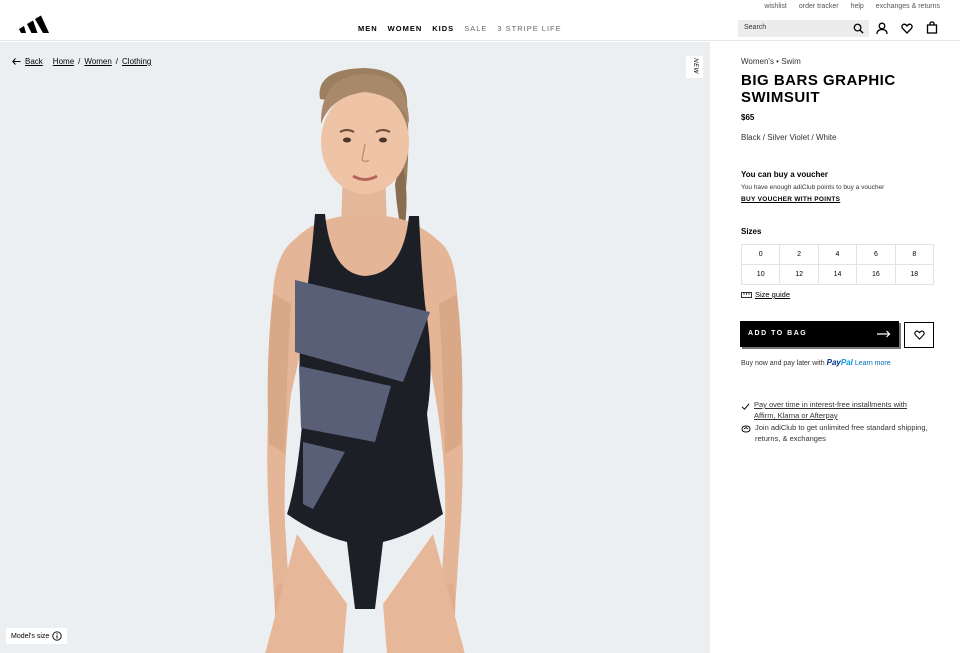 This screenshot has width=960, height=653. I want to click on paypal-learn-more-link: Learn more, so click(873, 363).